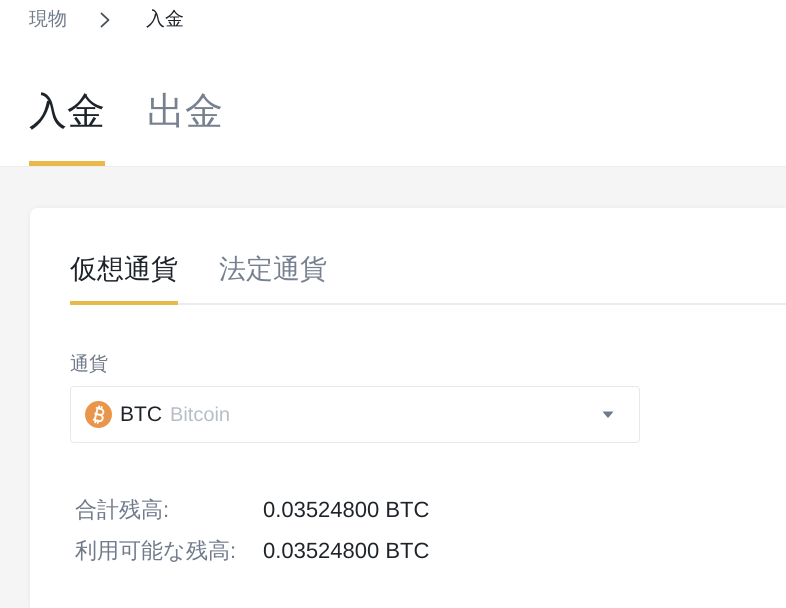 This screenshot has width=786, height=608. What do you see at coordinates (156, 551) in the screenshot?
I see `balance-label: 利用可能な残高:` at bounding box center [156, 551].